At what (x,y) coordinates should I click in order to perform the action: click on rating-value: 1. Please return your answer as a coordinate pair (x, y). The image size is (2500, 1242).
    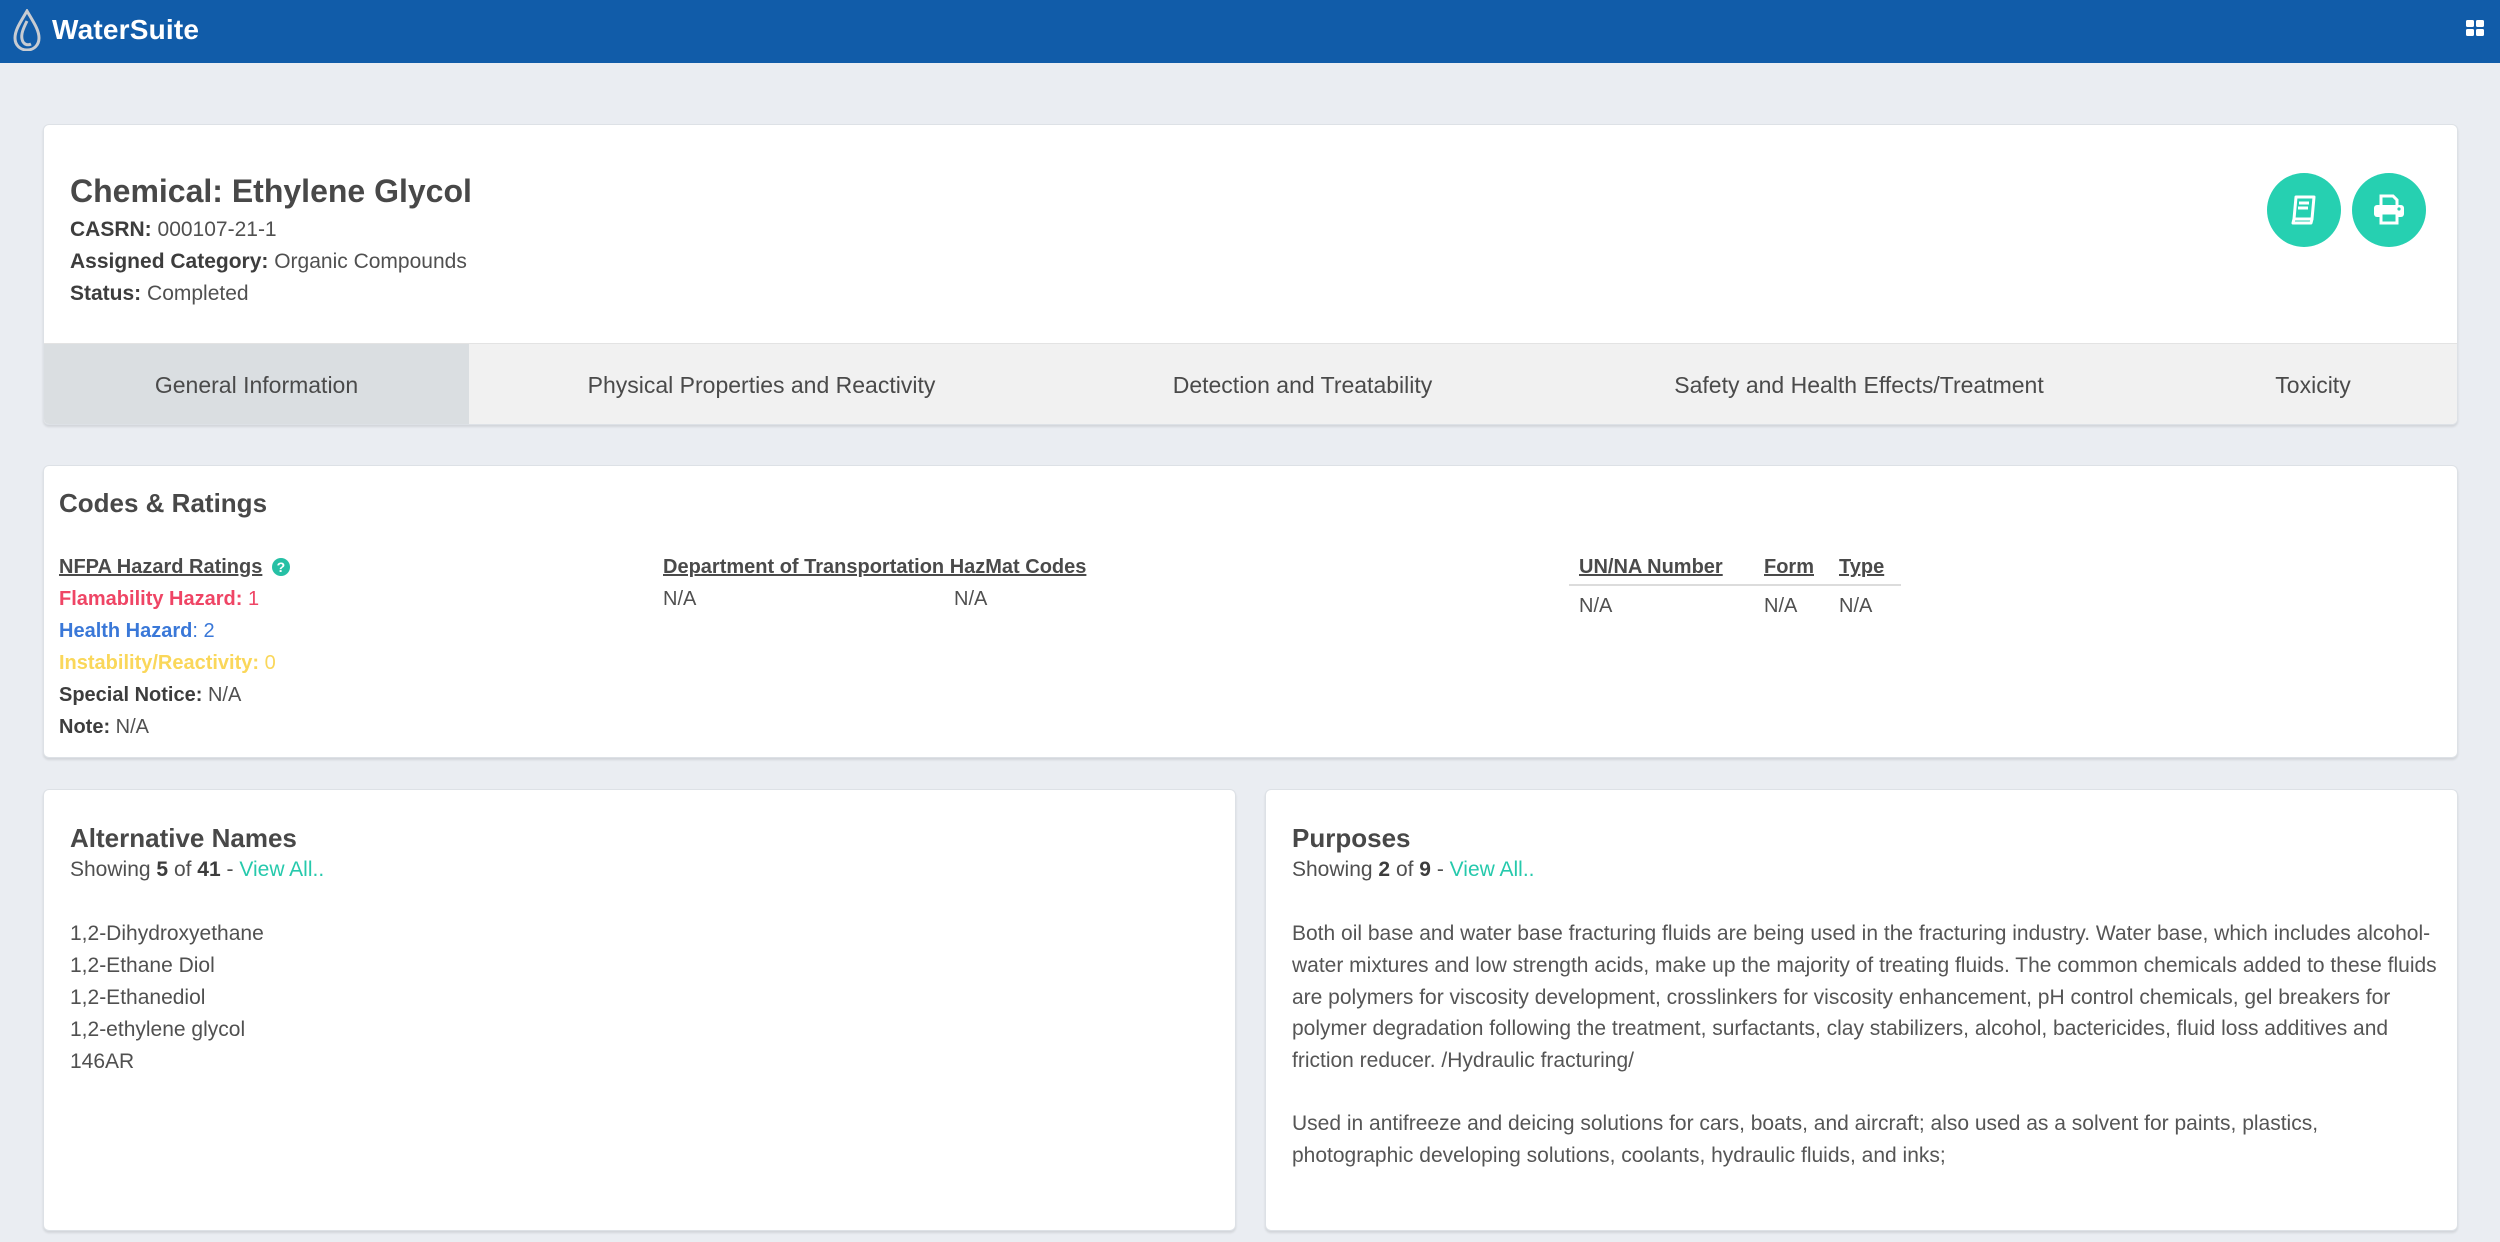
    Looking at the image, I should click on (253, 599).